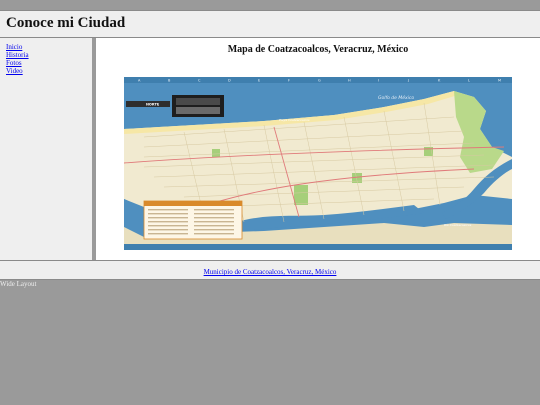 This screenshot has width=540, height=405. What do you see at coordinates (66, 23) in the screenshot?
I see `site-title: Conoce mi Ciudad` at bounding box center [66, 23].